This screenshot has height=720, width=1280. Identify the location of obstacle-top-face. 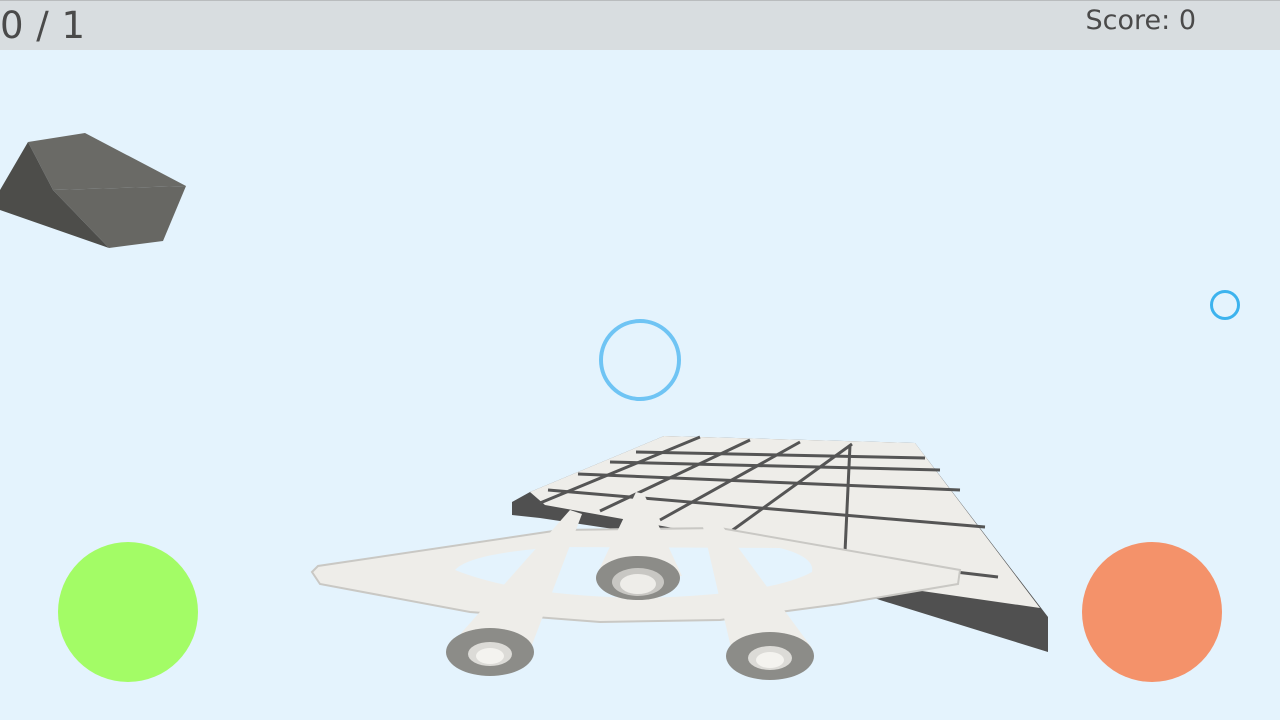
(107, 161).